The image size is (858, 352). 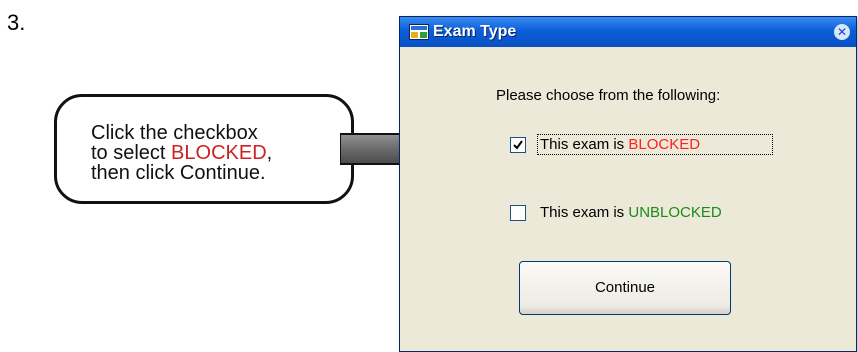 I want to click on unblocked-option-label: This exam is UNBLOCKED, so click(x=631, y=213).